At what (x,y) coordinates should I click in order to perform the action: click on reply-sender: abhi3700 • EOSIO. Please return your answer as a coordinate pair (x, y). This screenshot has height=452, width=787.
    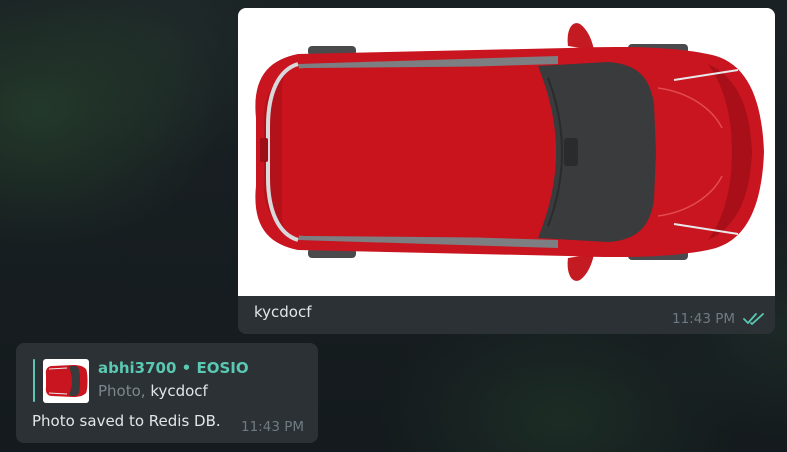
    Looking at the image, I should click on (173, 368).